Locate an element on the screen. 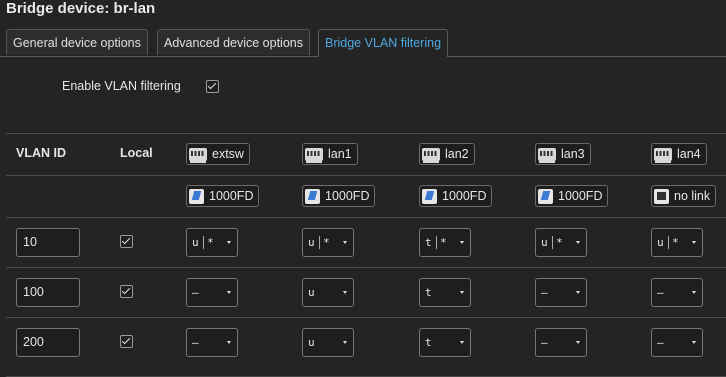 The width and height of the screenshot is (726, 377). port-name: lan4 is located at coordinates (689, 154).